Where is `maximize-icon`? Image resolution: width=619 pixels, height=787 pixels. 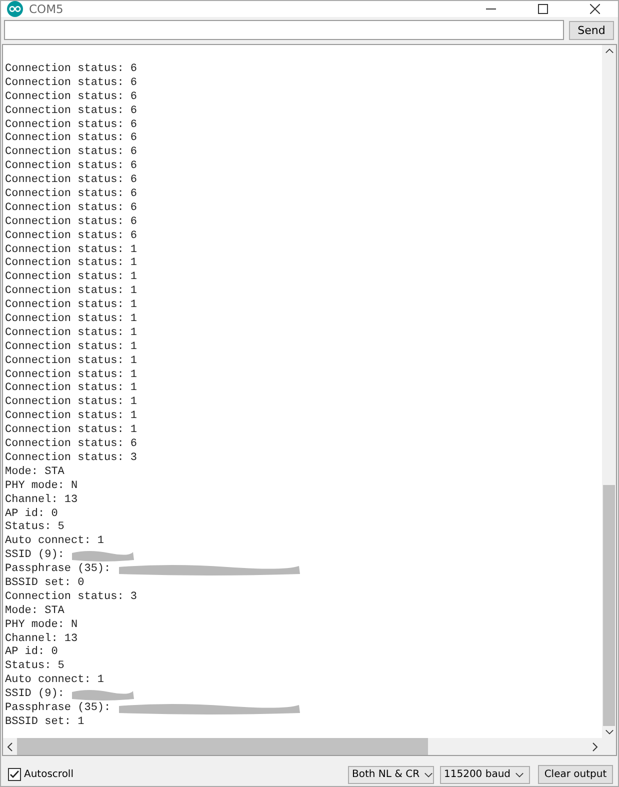 maximize-icon is located at coordinates (543, 9).